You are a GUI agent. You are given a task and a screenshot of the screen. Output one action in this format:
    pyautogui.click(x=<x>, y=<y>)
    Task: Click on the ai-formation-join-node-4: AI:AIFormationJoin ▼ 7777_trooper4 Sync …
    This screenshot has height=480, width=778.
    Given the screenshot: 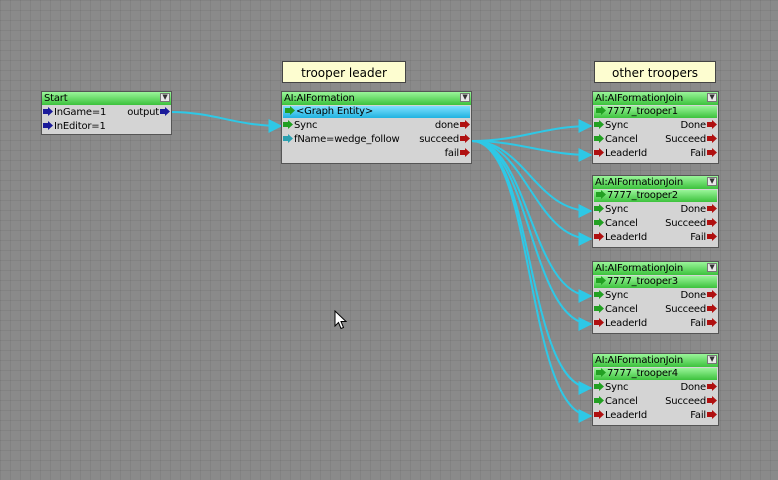 What is the action you would take?
    pyautogui.click(x=655, y=389)
    